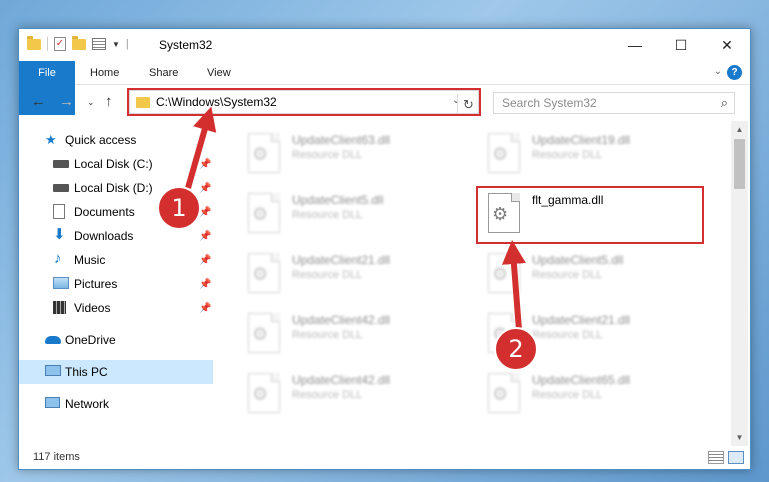  Describe the element at coordinates (581, 320) in the screenshot. I see `file-name: UpdateClient21.dll` at that location.